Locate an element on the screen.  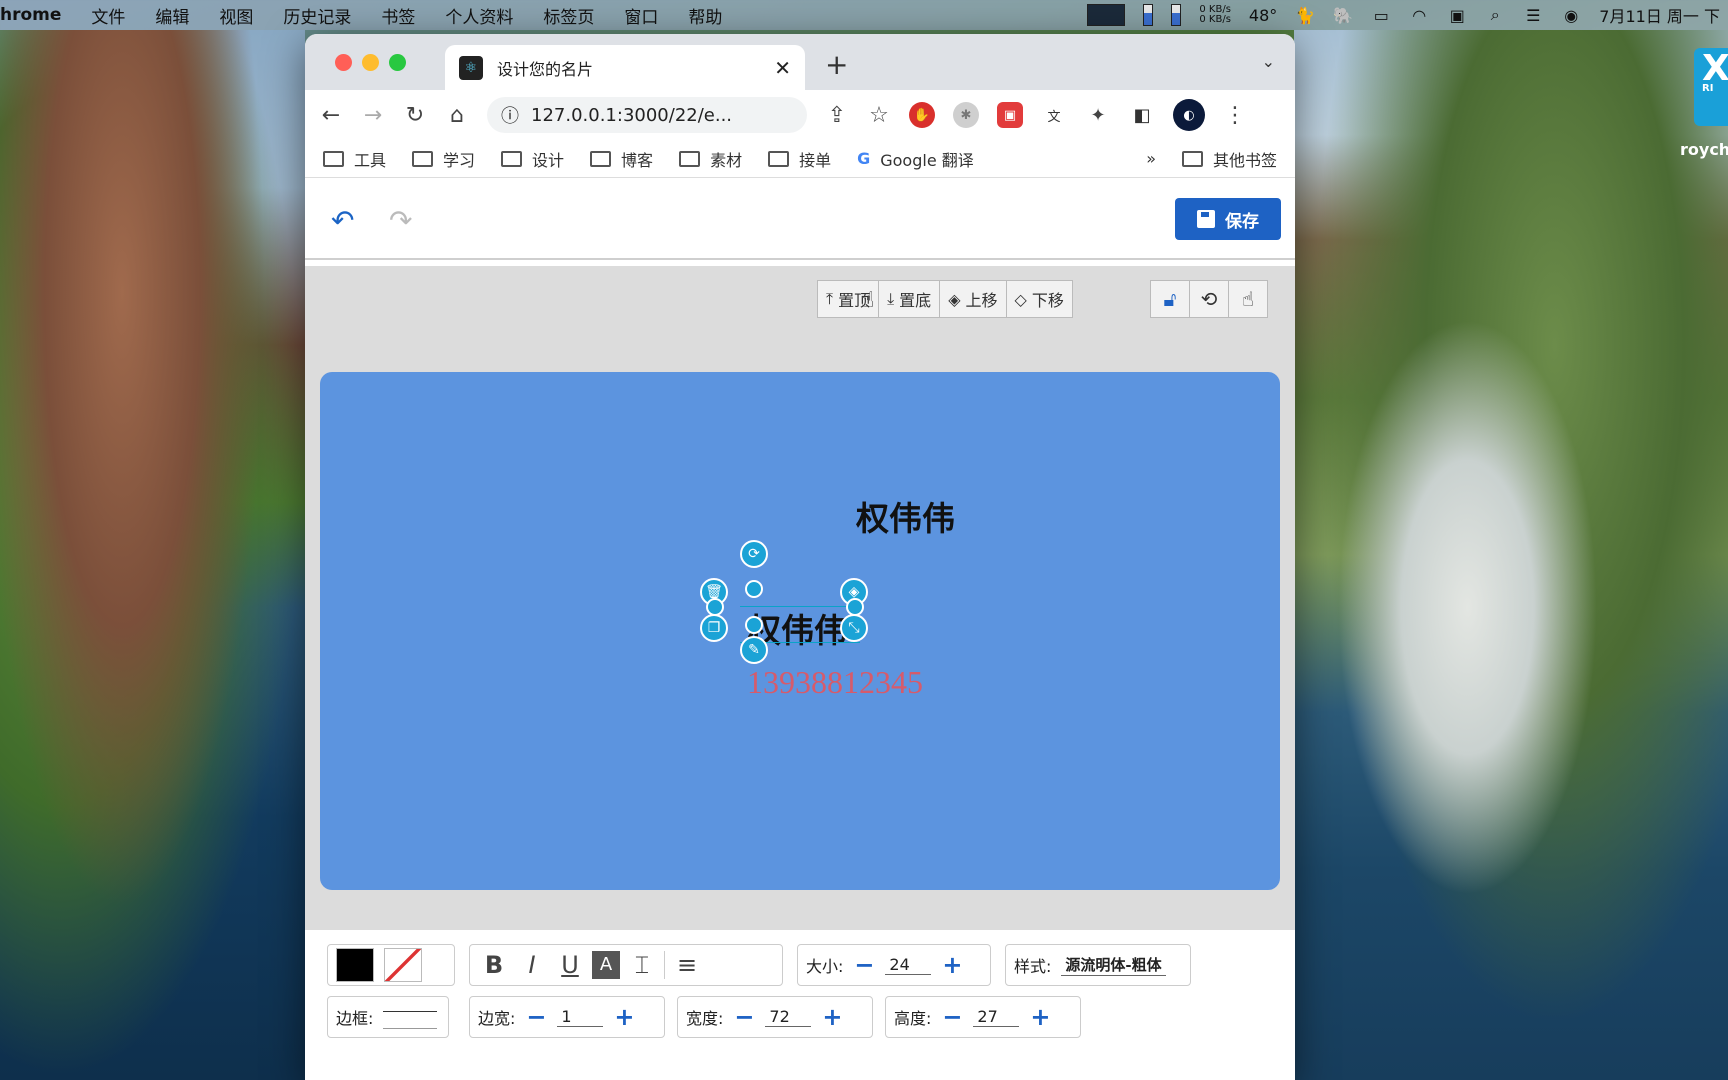
save-button: 保存 is located at coordinates (1228, 219).